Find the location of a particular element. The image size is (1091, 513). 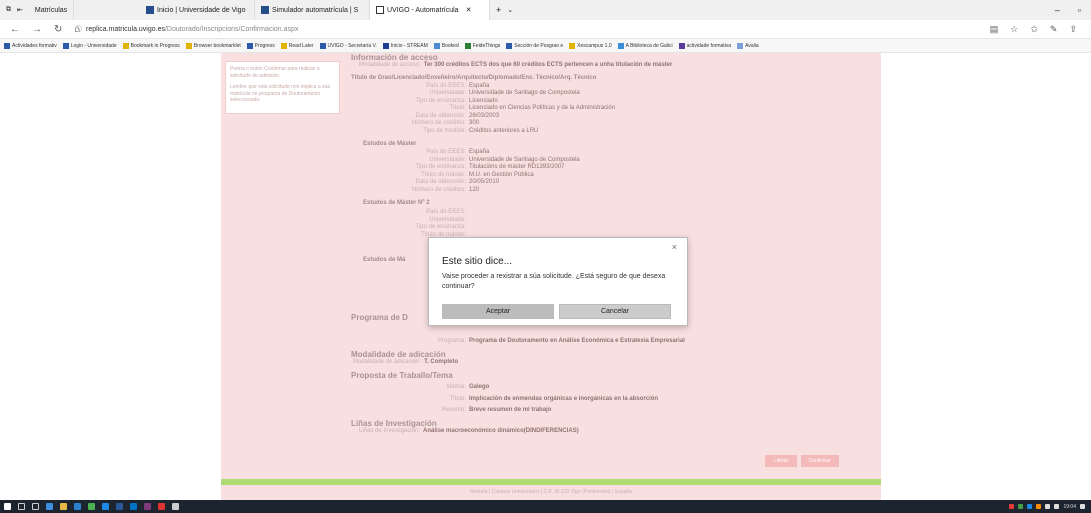

favorite-item: Actividades formativ is located at coordinates (30, 45).